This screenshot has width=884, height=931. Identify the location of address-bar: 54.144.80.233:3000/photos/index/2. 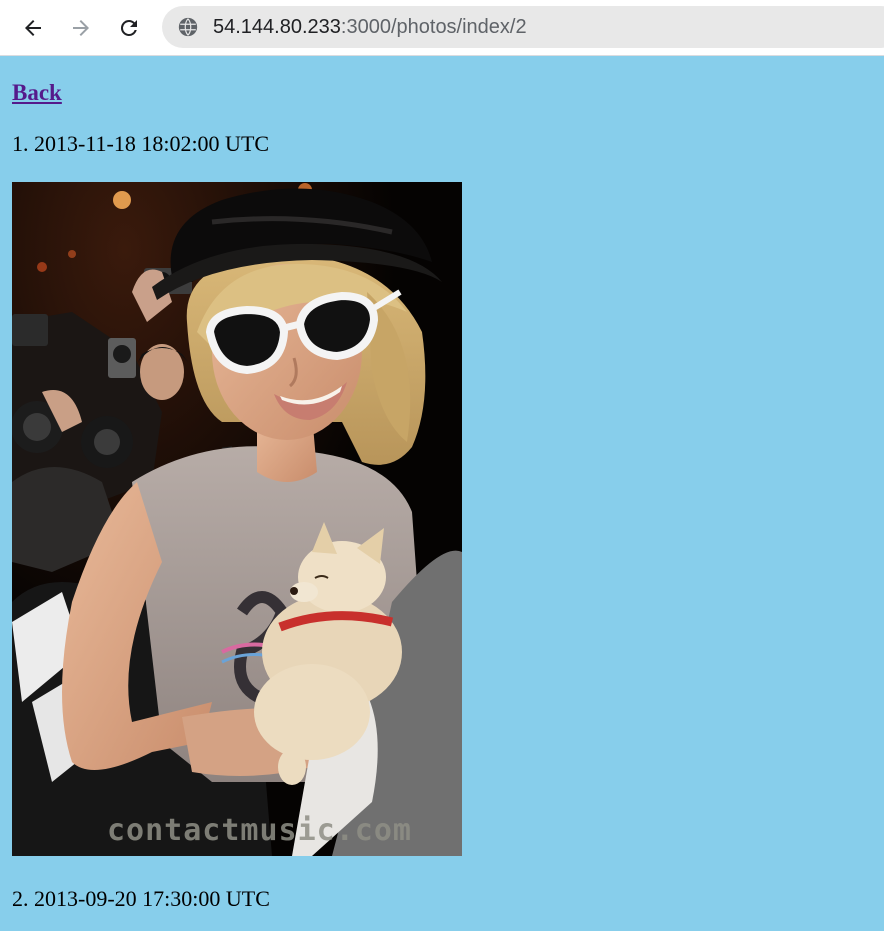
(523, 27).